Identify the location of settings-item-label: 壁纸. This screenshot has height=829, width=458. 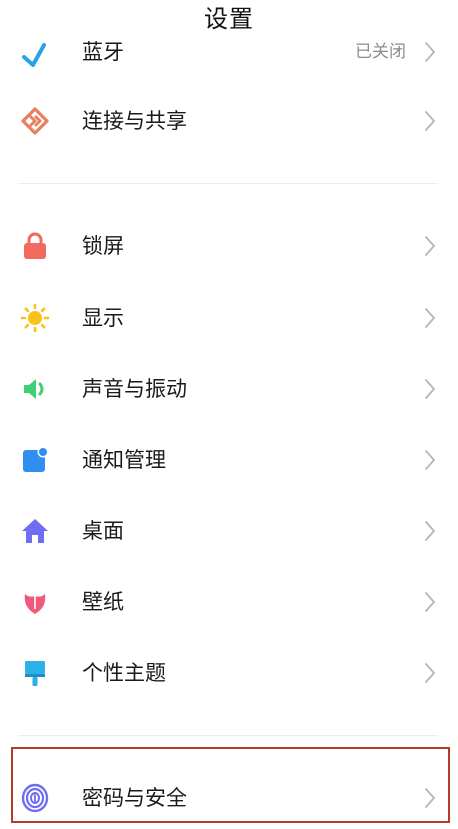
(103, 602).